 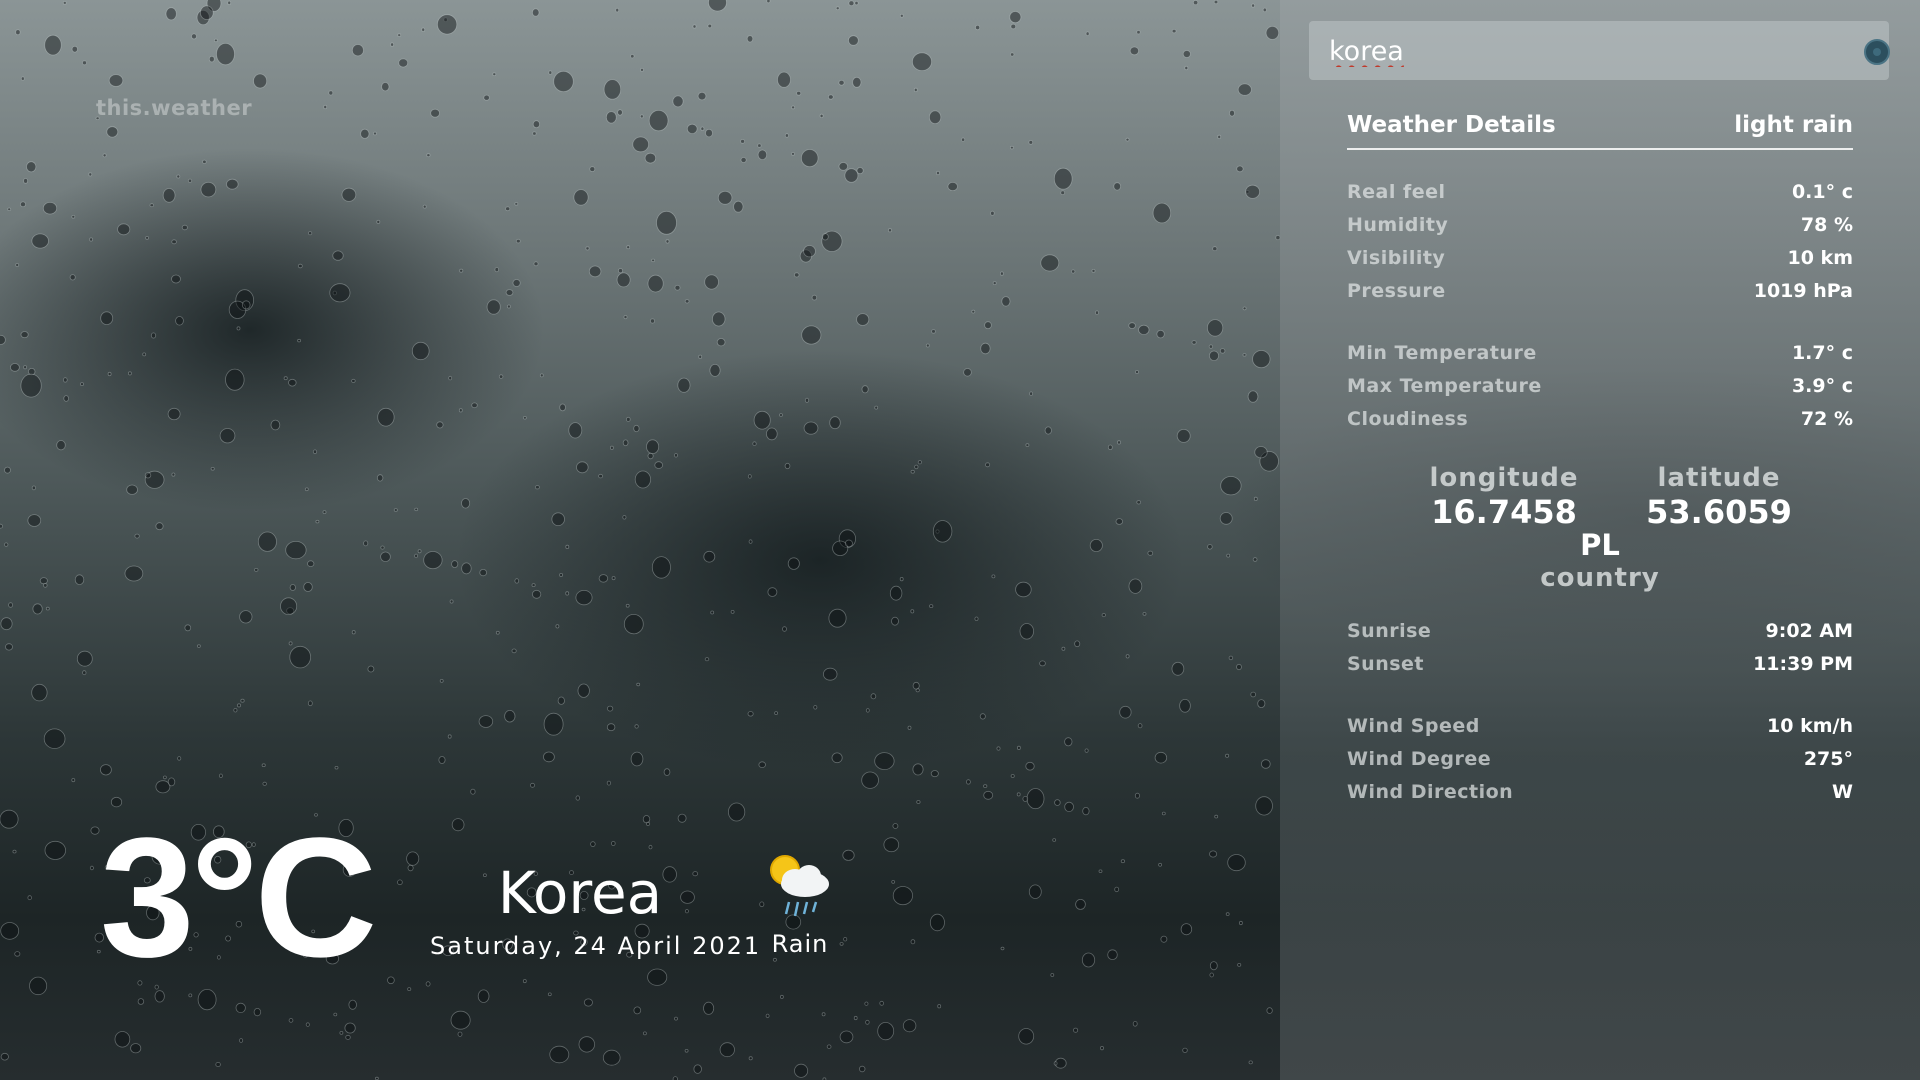 I want to click on detail-label: Sunrise, so click(x=1389, y=631).